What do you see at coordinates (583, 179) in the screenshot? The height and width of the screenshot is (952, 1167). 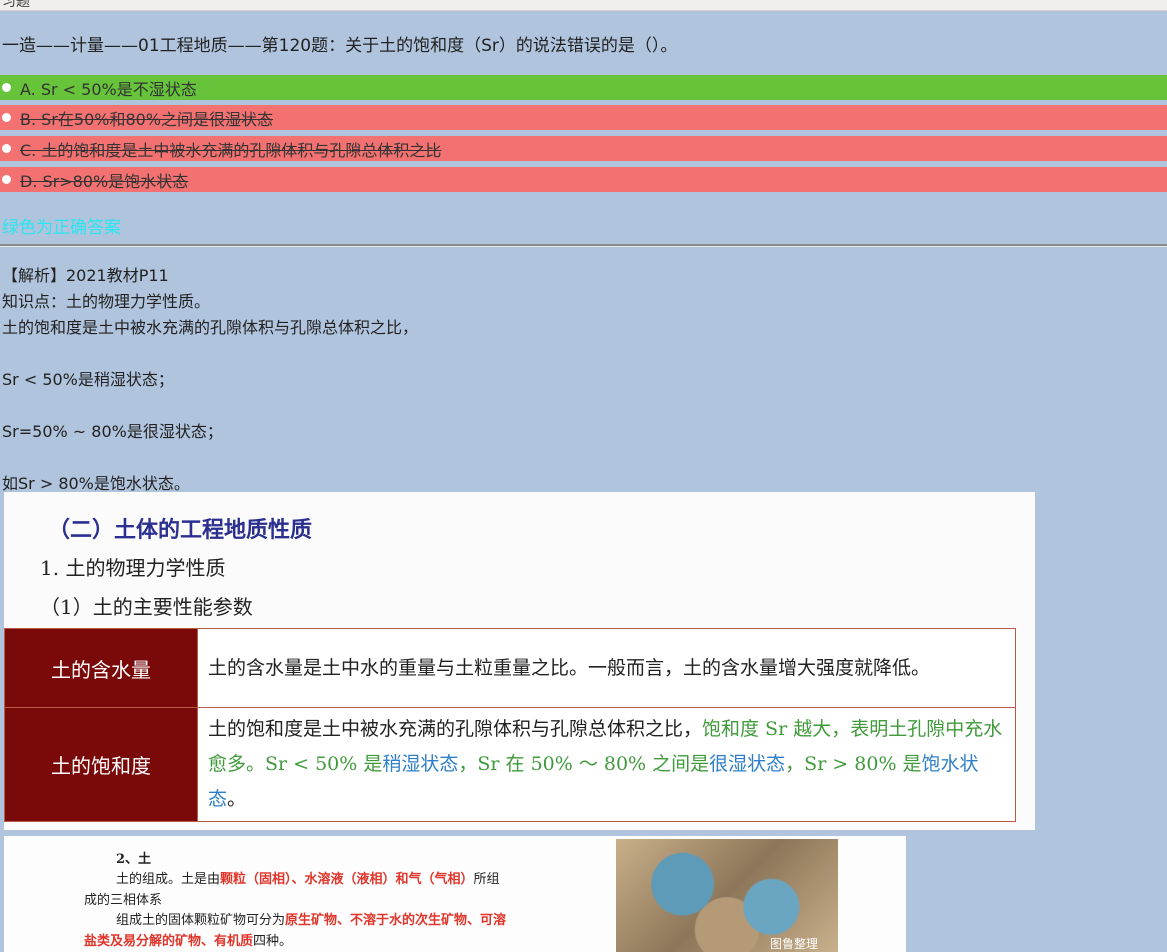 I see `option-d: D. Sr>80%是饱水状态` at bounding box center [583, 179].